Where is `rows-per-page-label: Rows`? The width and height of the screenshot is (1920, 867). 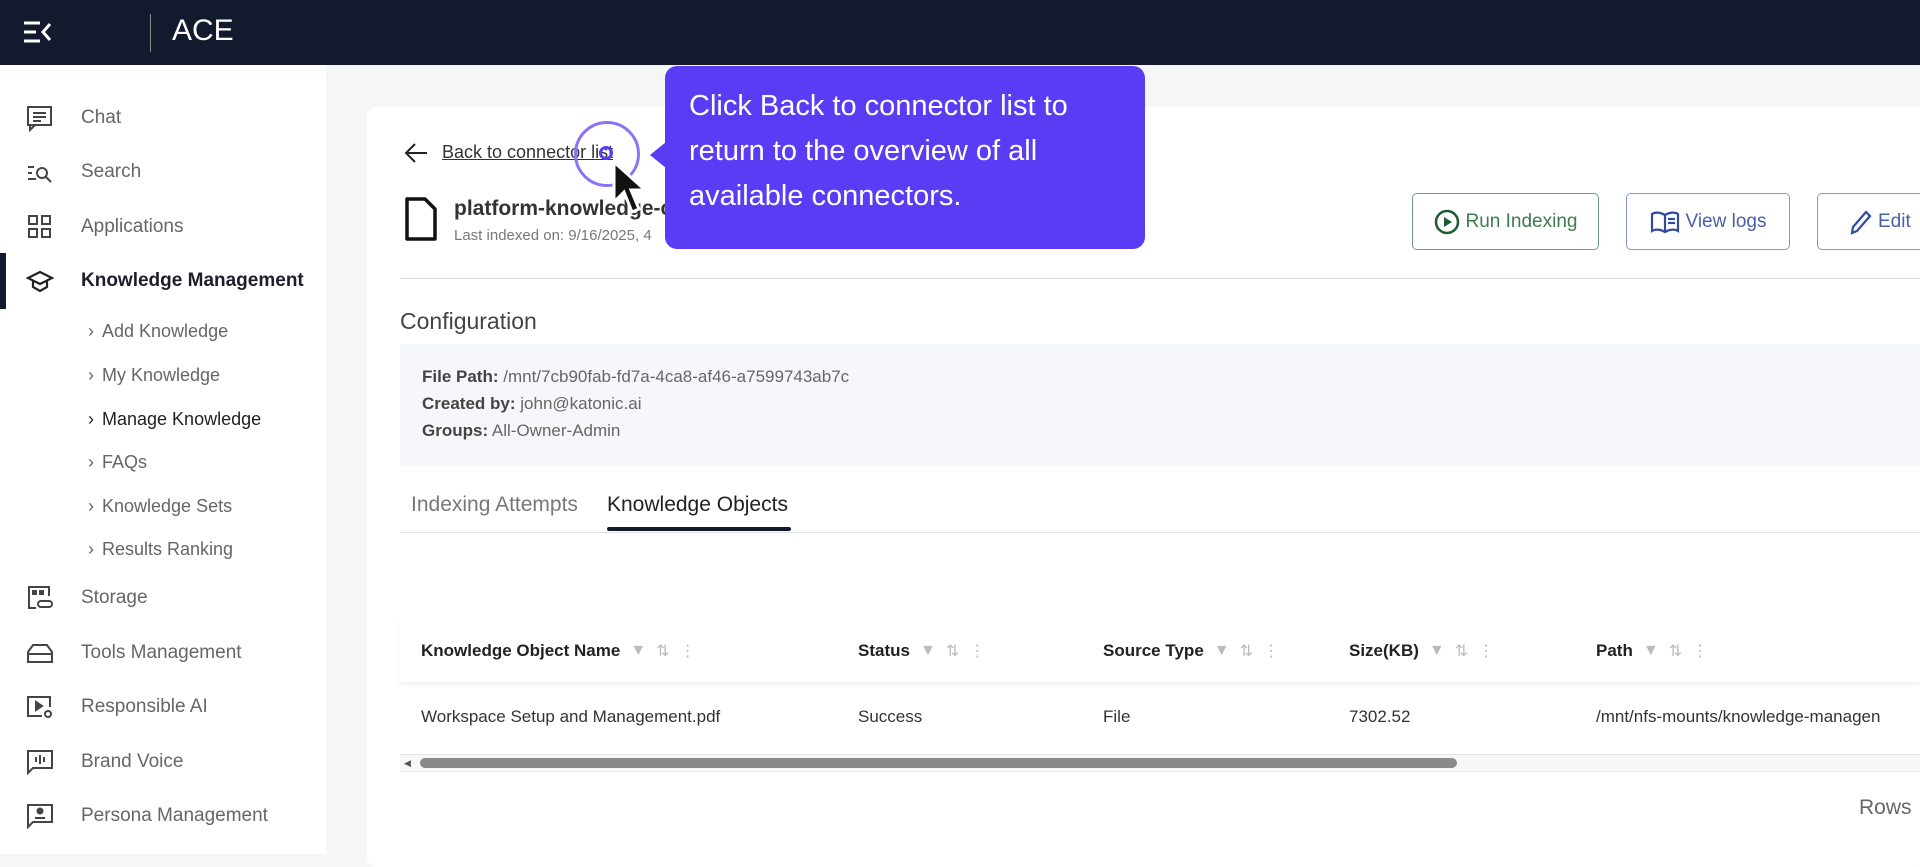
rows-per-page-label: Rows is located at coordinates (1885, 807).